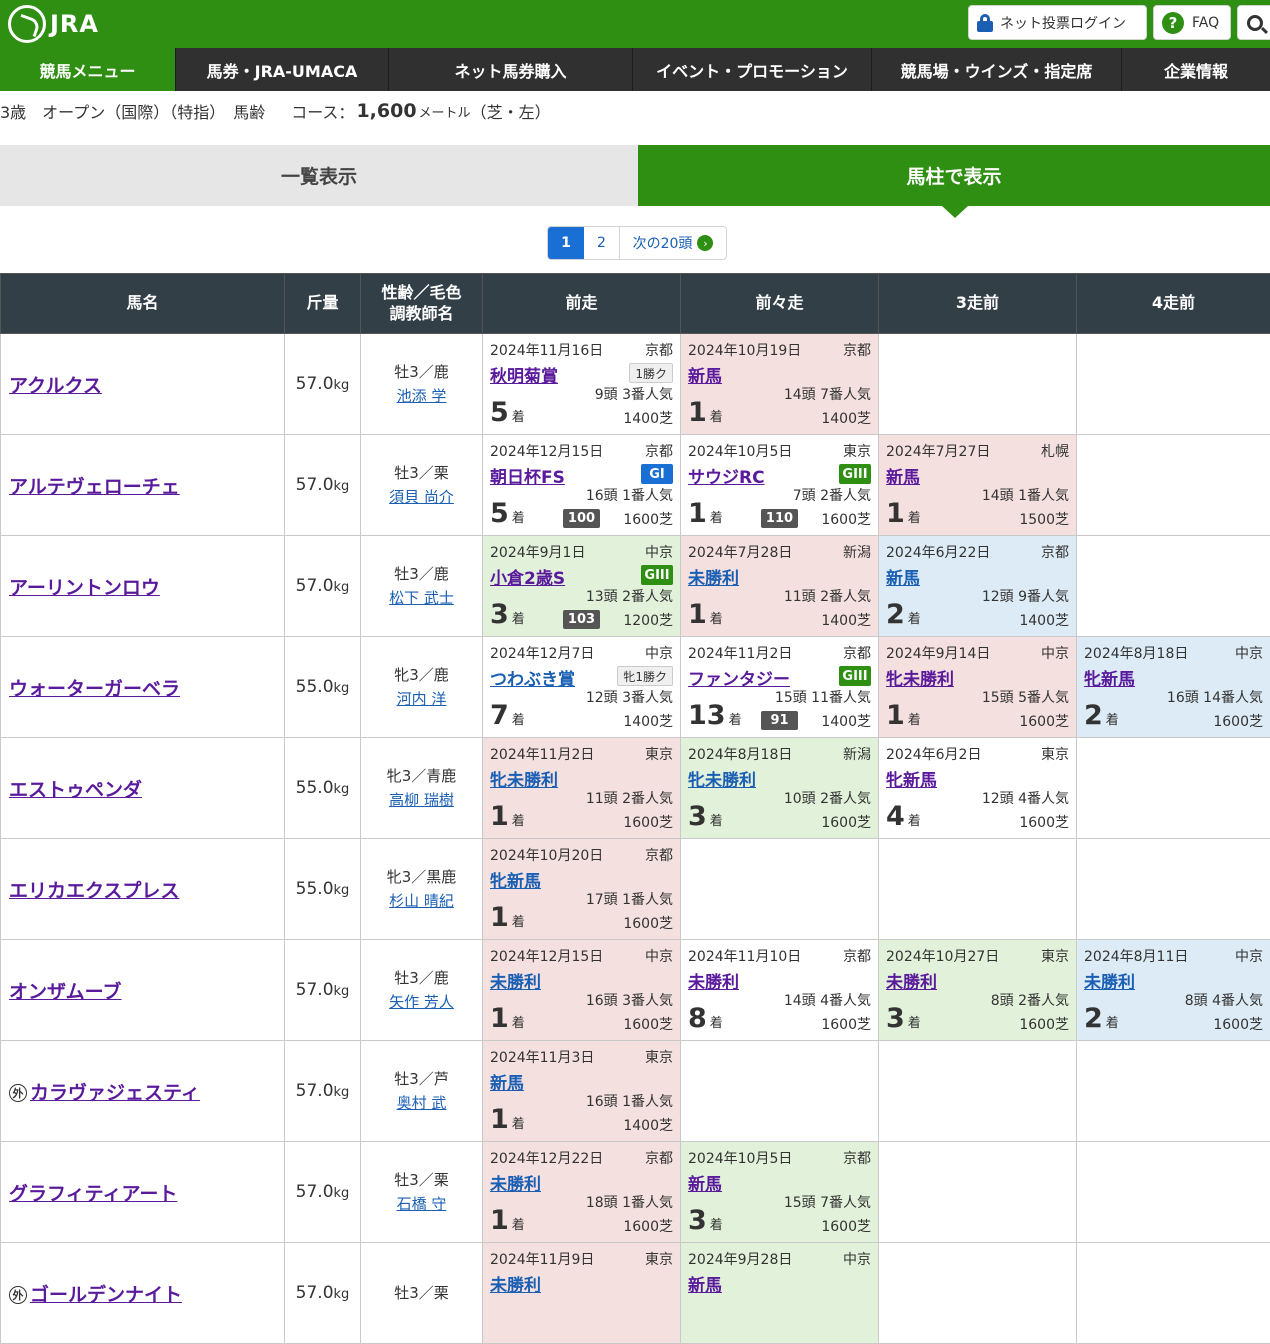 The height and width of the screenshot is (1344, 1270). What do you see at coordinates (1173, 23) in the screenshot?
I see `question-icon: ?` at bounding box center [1173, 23].